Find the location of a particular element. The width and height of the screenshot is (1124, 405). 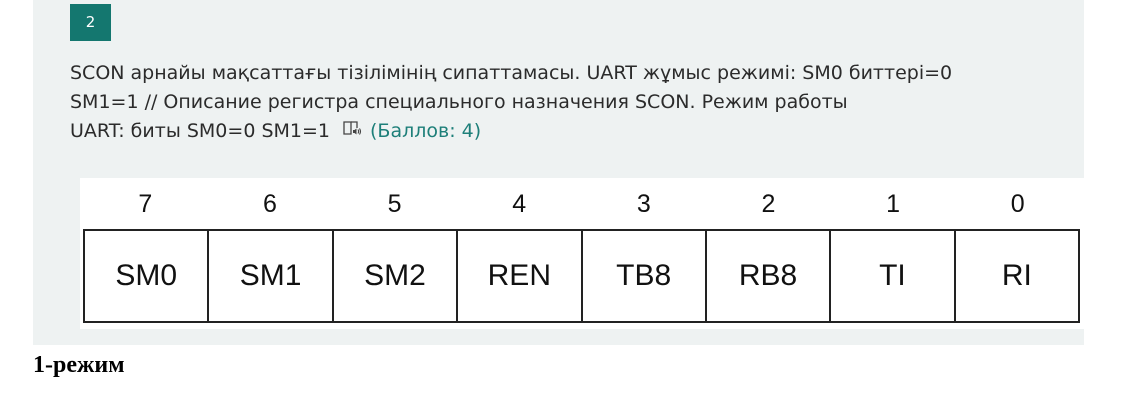

bit-cell-tb8: TB8 is located at coordinates (645, 276).